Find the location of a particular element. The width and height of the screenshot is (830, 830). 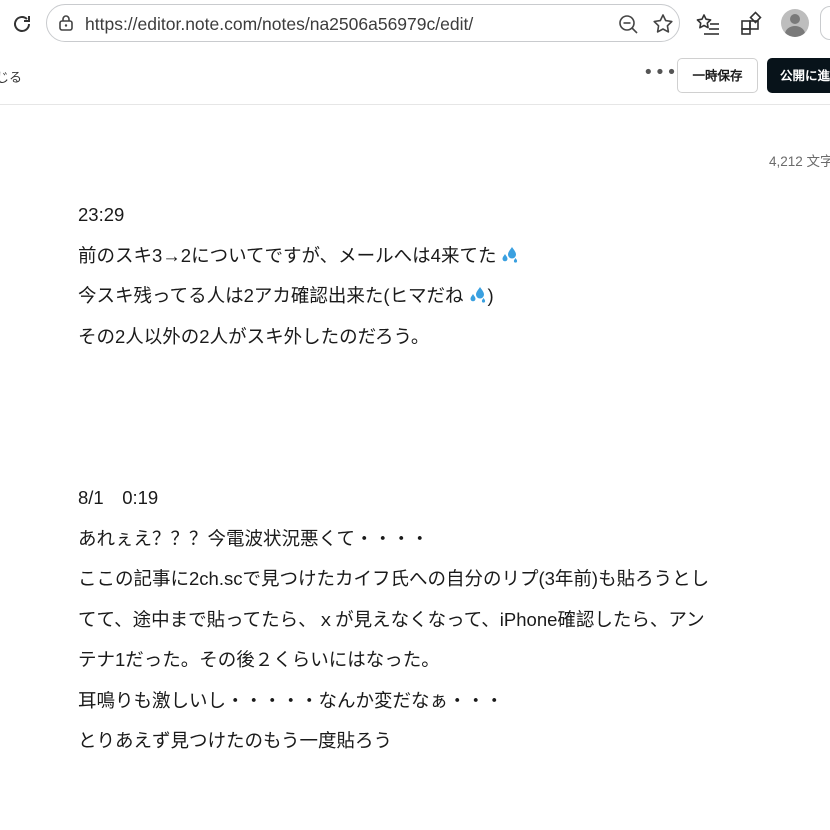

paragraph-text: 今スキ残ってる人は2アカ確認出来た(ヒマだね is located at coordinates (271, 295).